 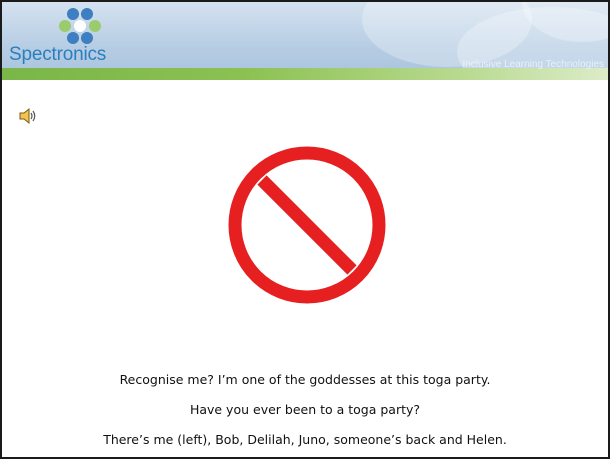 What do you see at coordinates (58, 54) in the screenshot?
I see `logo-text: Spectronics` at bounding box center [58, 54].